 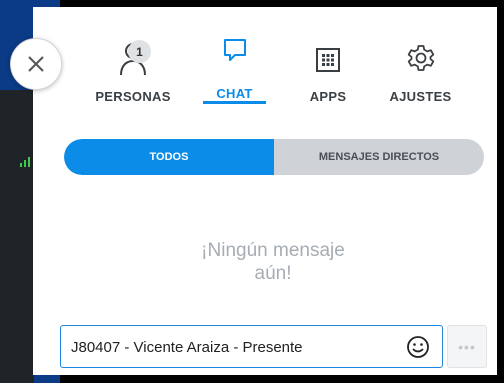 I want to click on filter-direct-messages-button: MENSAJES DIRECTOS, so click(x=379, y=157).